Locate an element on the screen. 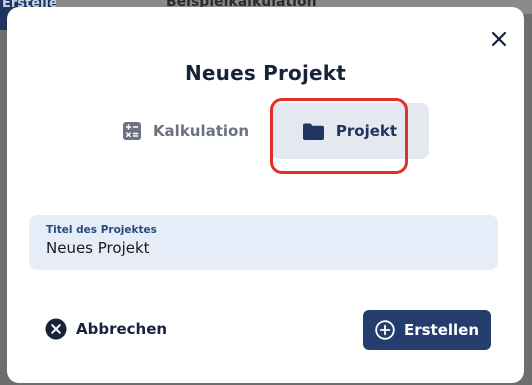 The height and width of the screenshot is (385, 532). cancel-button: Abbrechen is located at coordinates (106, 329).